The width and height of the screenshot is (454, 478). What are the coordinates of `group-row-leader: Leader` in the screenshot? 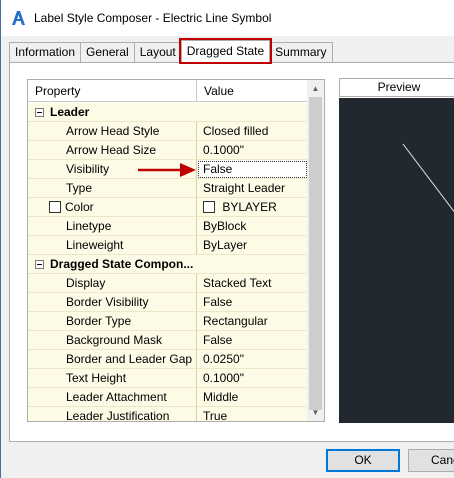 It's located at (168, 112).